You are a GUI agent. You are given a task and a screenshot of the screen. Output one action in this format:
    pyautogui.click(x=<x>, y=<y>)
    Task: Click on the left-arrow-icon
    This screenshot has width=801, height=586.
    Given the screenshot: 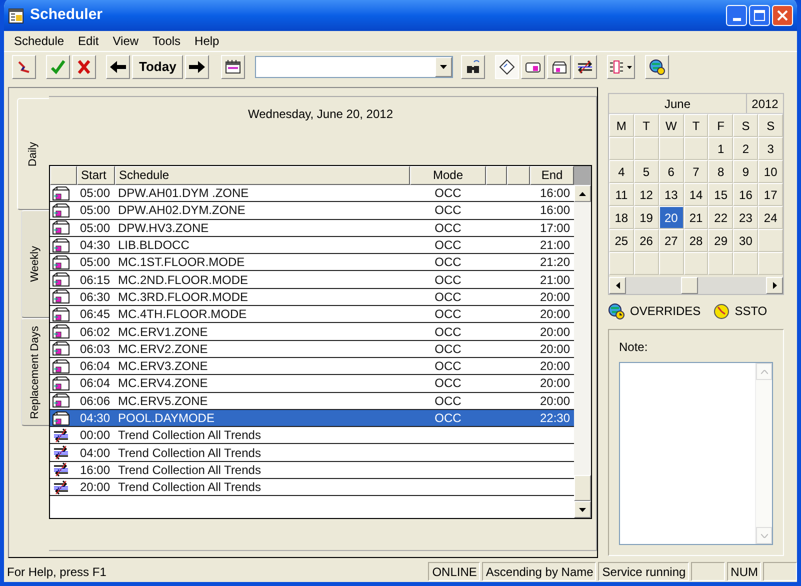 What is the action you would take?
    pyautogui.click(x=118, y=67)
    